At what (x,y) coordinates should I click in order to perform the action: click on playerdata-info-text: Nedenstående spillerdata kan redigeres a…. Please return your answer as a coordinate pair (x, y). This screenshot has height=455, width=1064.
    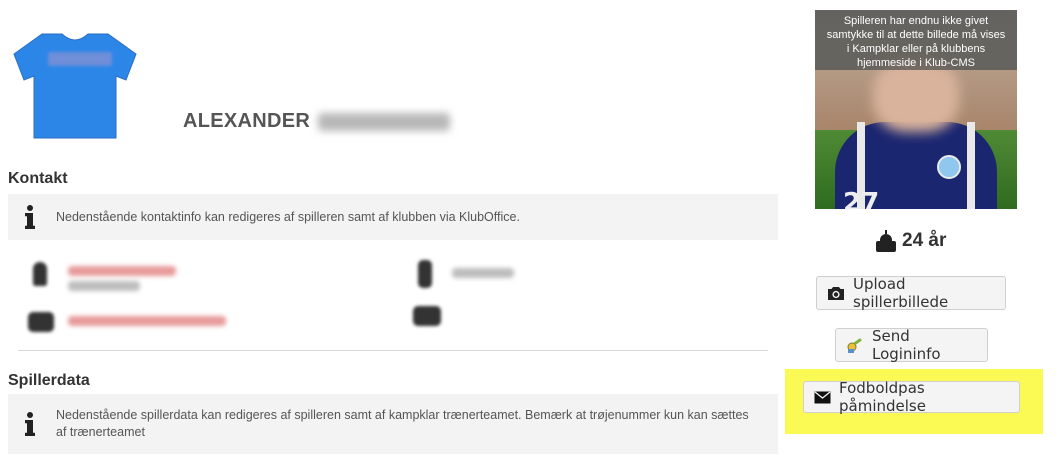
    Looking at the image, I should click on (402, 423).